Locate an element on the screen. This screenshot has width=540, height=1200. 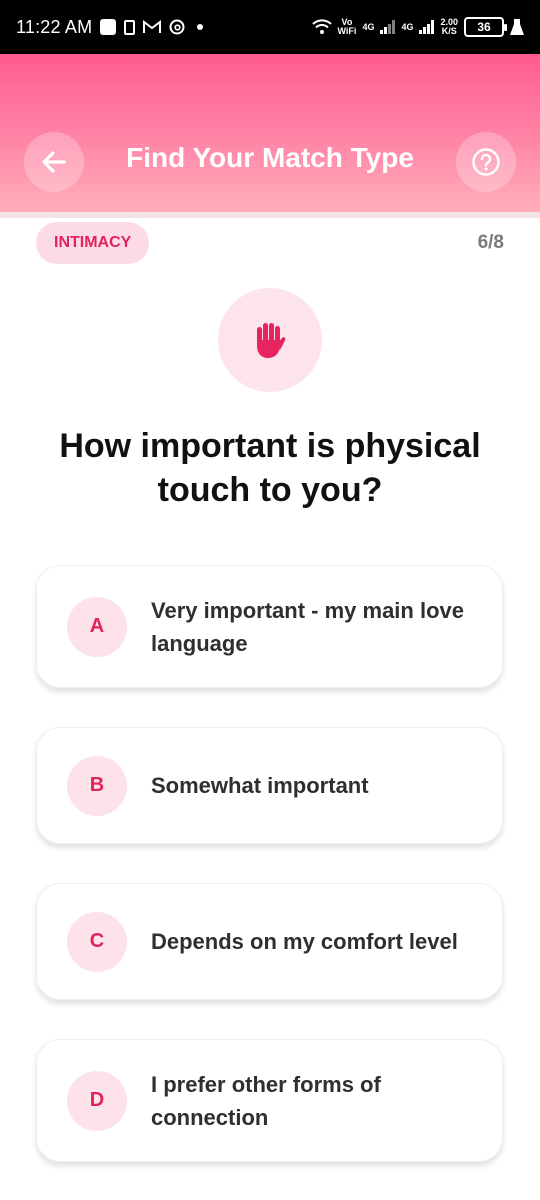
option-a: A Very important - my main love language is located at coordinates (269, 626).